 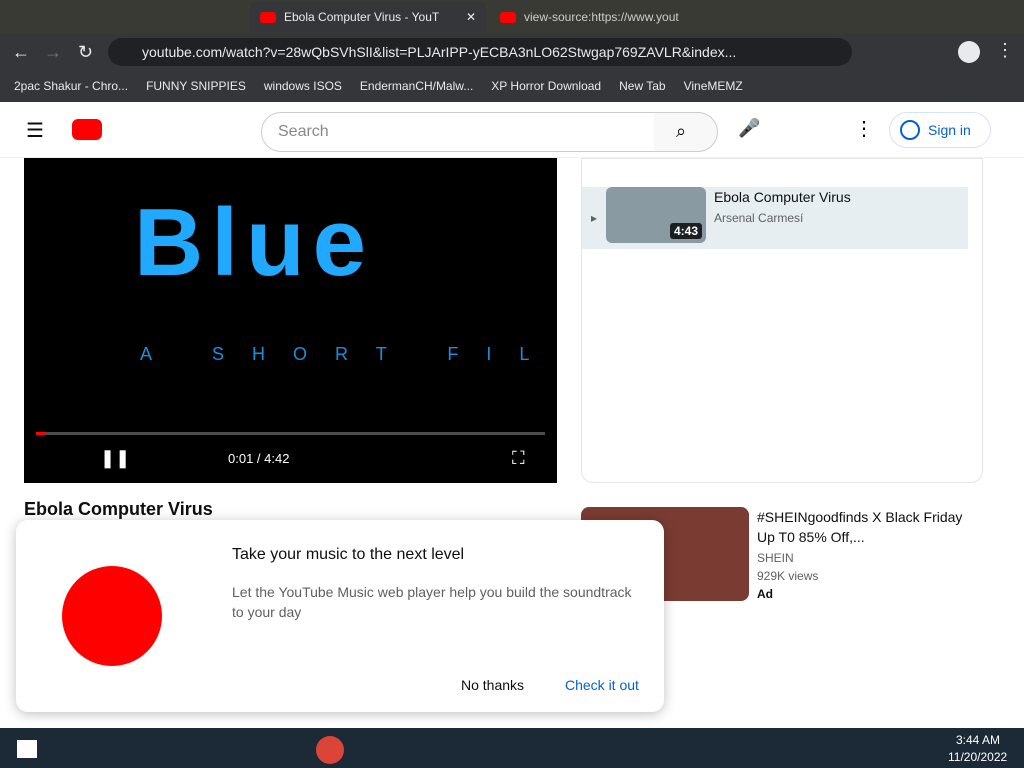 I want to click on search-button: ⌕, so click(x=686, y=132).